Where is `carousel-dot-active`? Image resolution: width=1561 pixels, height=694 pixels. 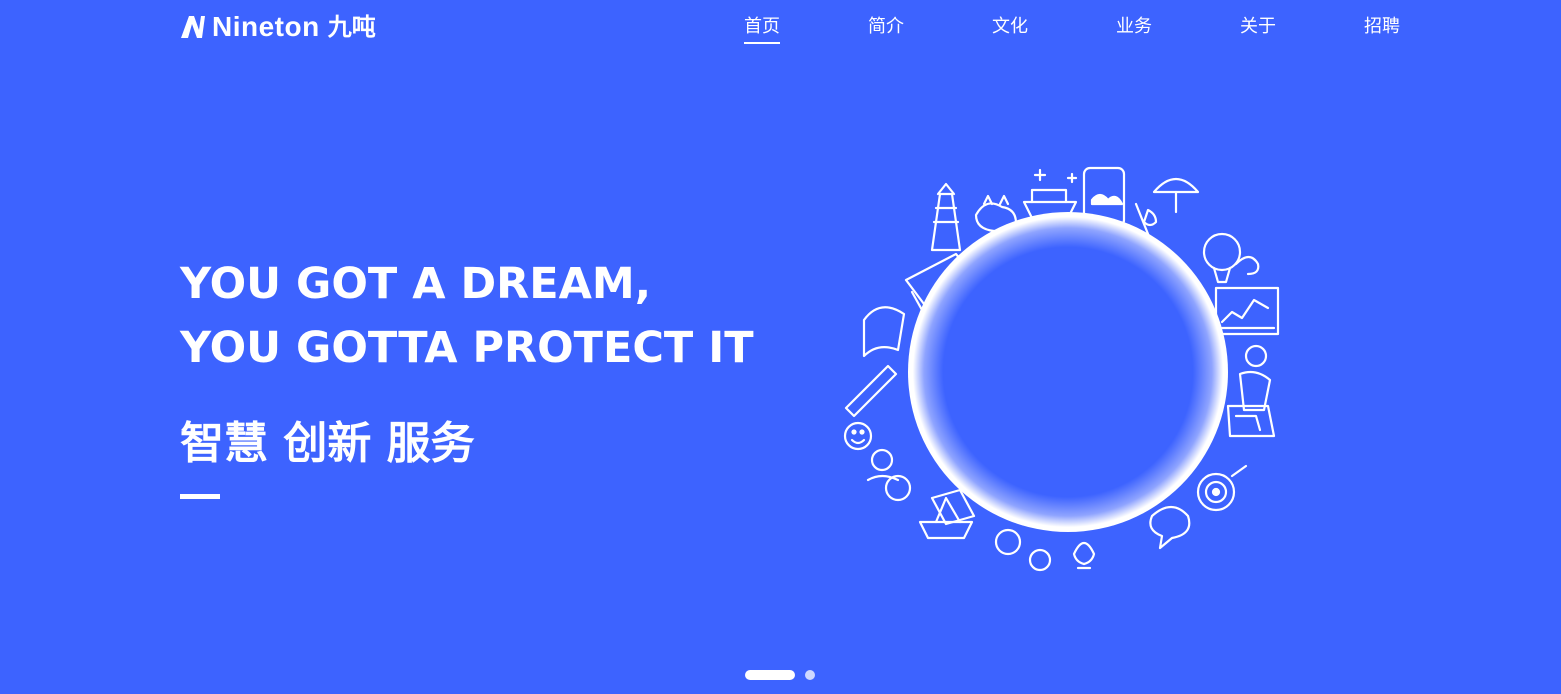
carousel-dot-active is located at coordinates (770, 675).